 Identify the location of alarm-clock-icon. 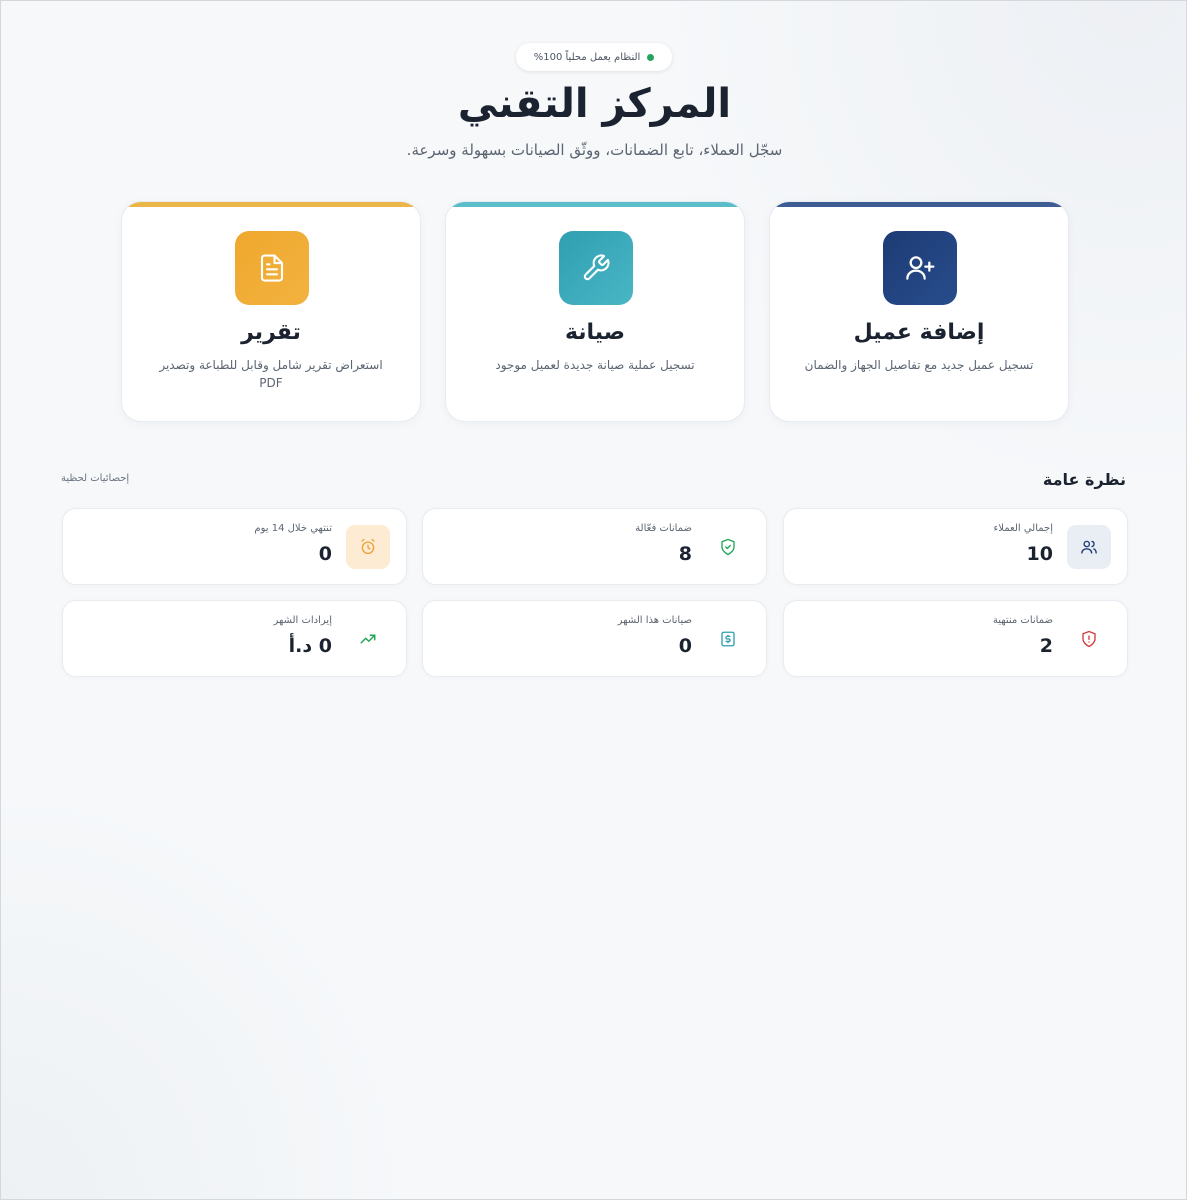
(368, 547).